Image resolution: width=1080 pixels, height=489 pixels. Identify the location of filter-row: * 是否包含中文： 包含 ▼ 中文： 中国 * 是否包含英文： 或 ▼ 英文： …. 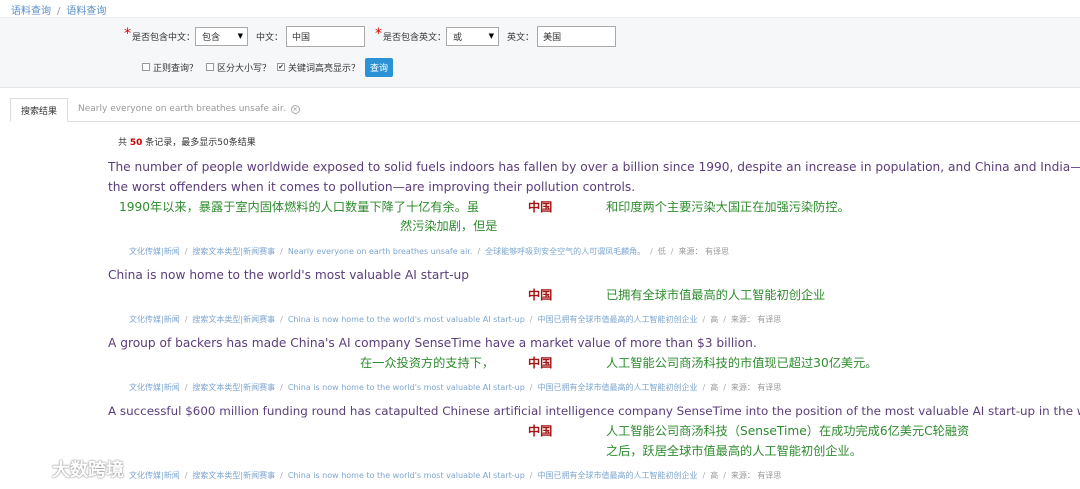
(370, 36).